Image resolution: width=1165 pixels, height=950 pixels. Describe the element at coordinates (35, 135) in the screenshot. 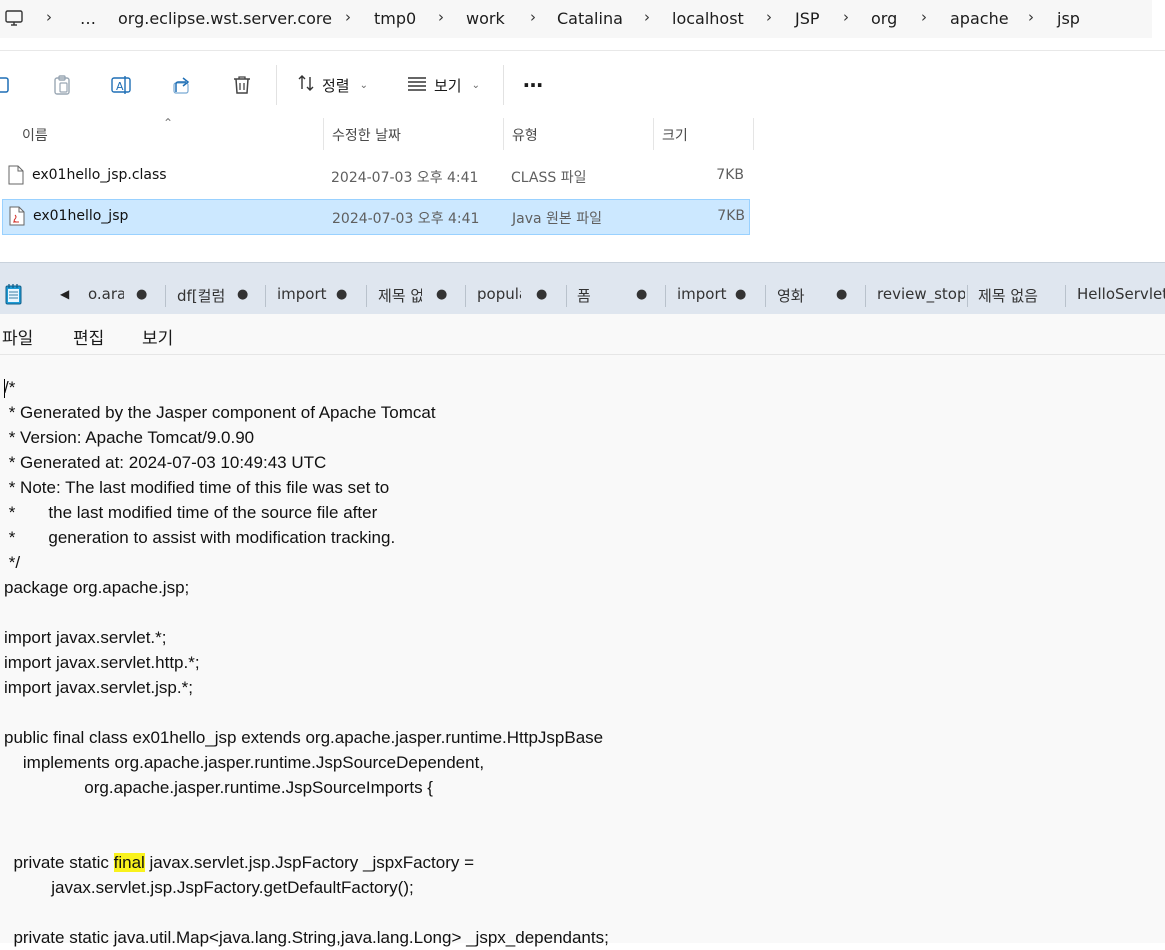

I see `column-header-name: 이름` at that location.